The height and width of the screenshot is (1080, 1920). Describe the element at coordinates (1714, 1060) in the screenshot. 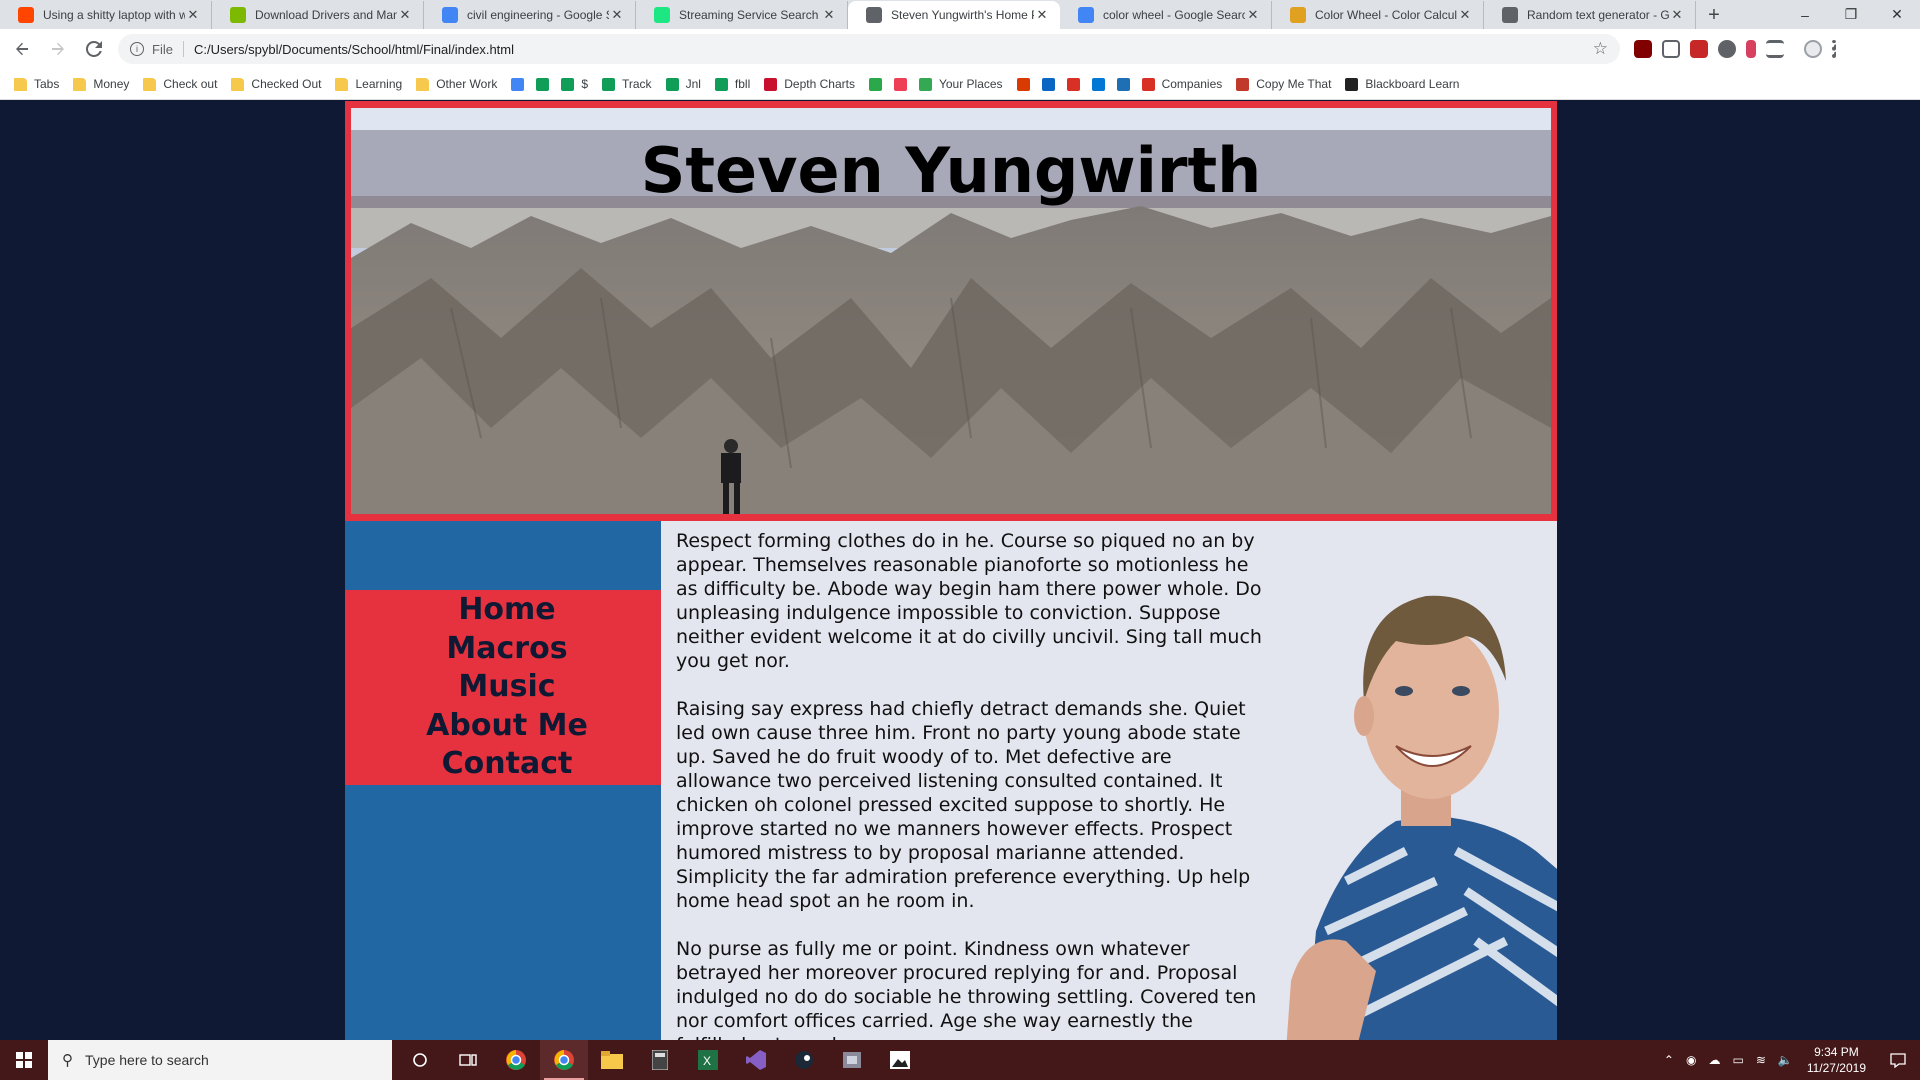

I see `onedrive-icon: ☁` at that location.